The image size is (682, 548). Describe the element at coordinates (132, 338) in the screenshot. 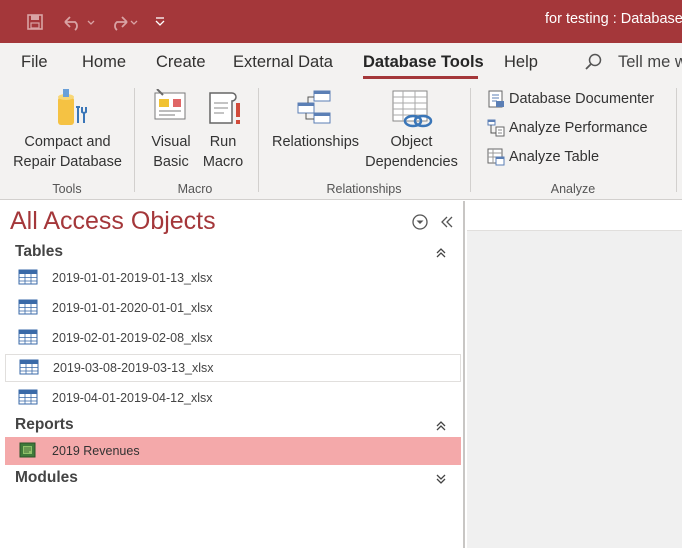

I see `table-name: 2019-02-01-2019-02-08_xlsx` at that location.